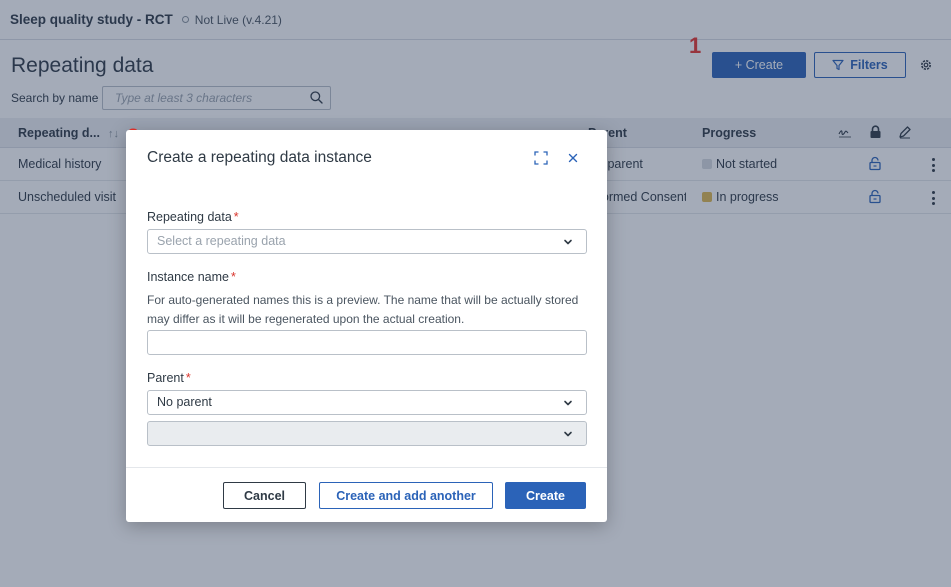 The width and height of the screenshot is (951, 587). Describe the element at coordinates (367, 342) in the screenshot. I see `instance-name-input` at that location.